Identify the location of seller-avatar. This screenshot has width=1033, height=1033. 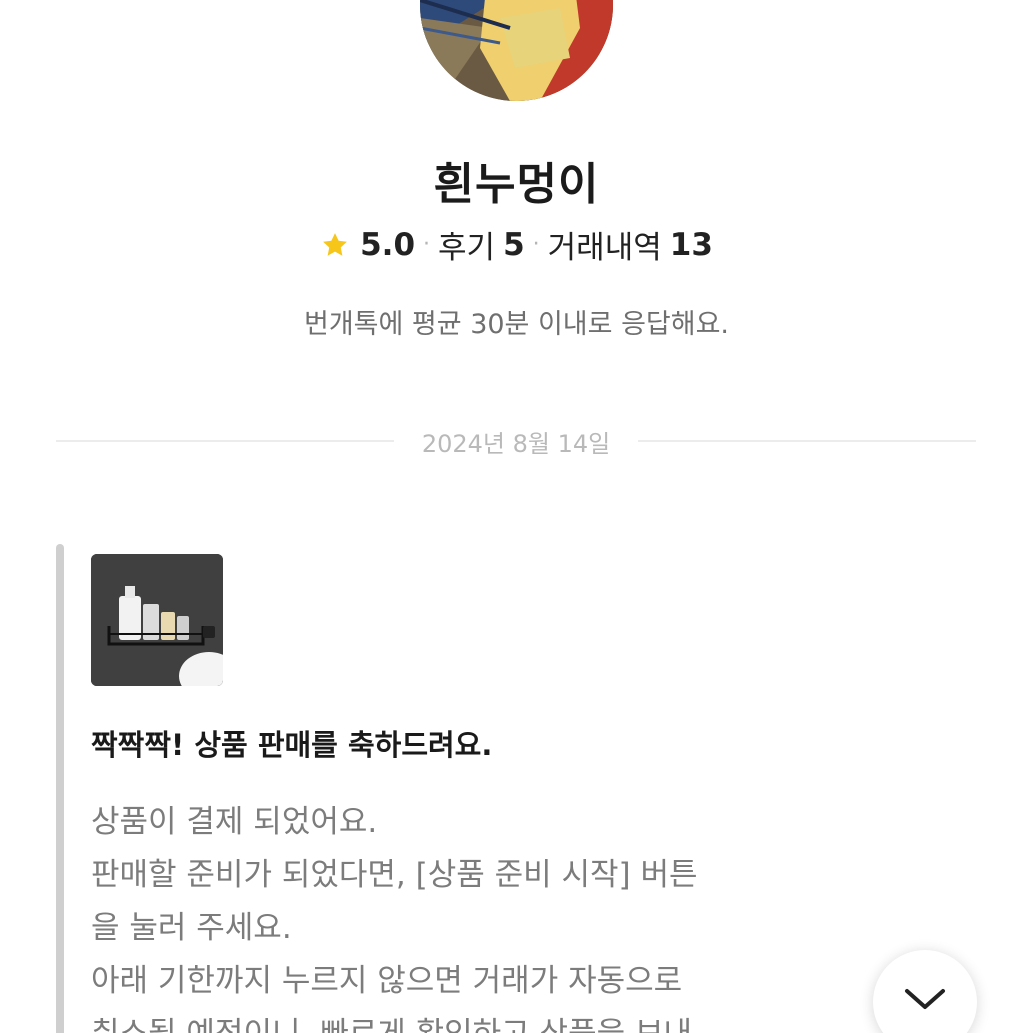
(516, 50).